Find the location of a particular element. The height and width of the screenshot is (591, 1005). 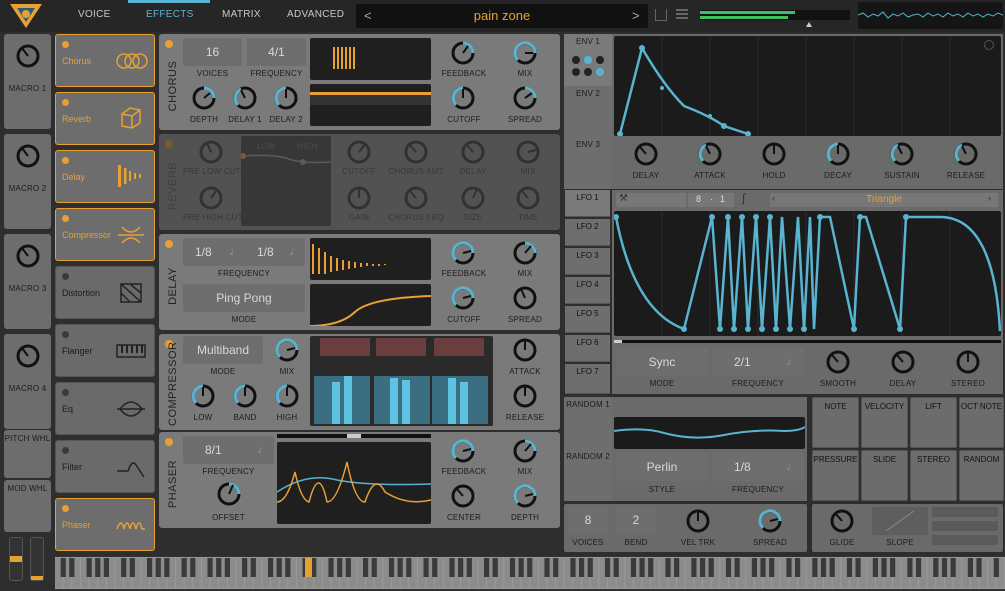

reverb-chorus-amt-knob is located at coordinates (416, 152).